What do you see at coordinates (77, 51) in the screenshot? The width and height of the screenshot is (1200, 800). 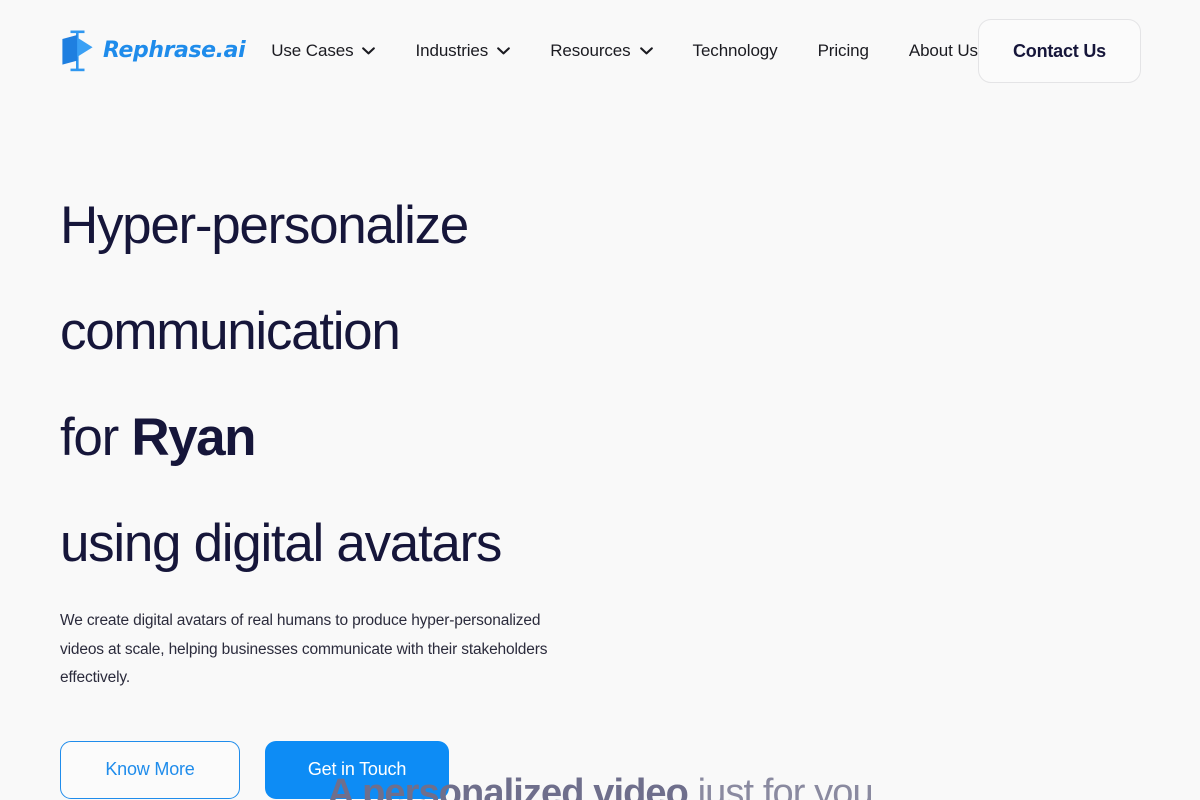 I see `flag-play-icon` at bounding box center [77, 51].